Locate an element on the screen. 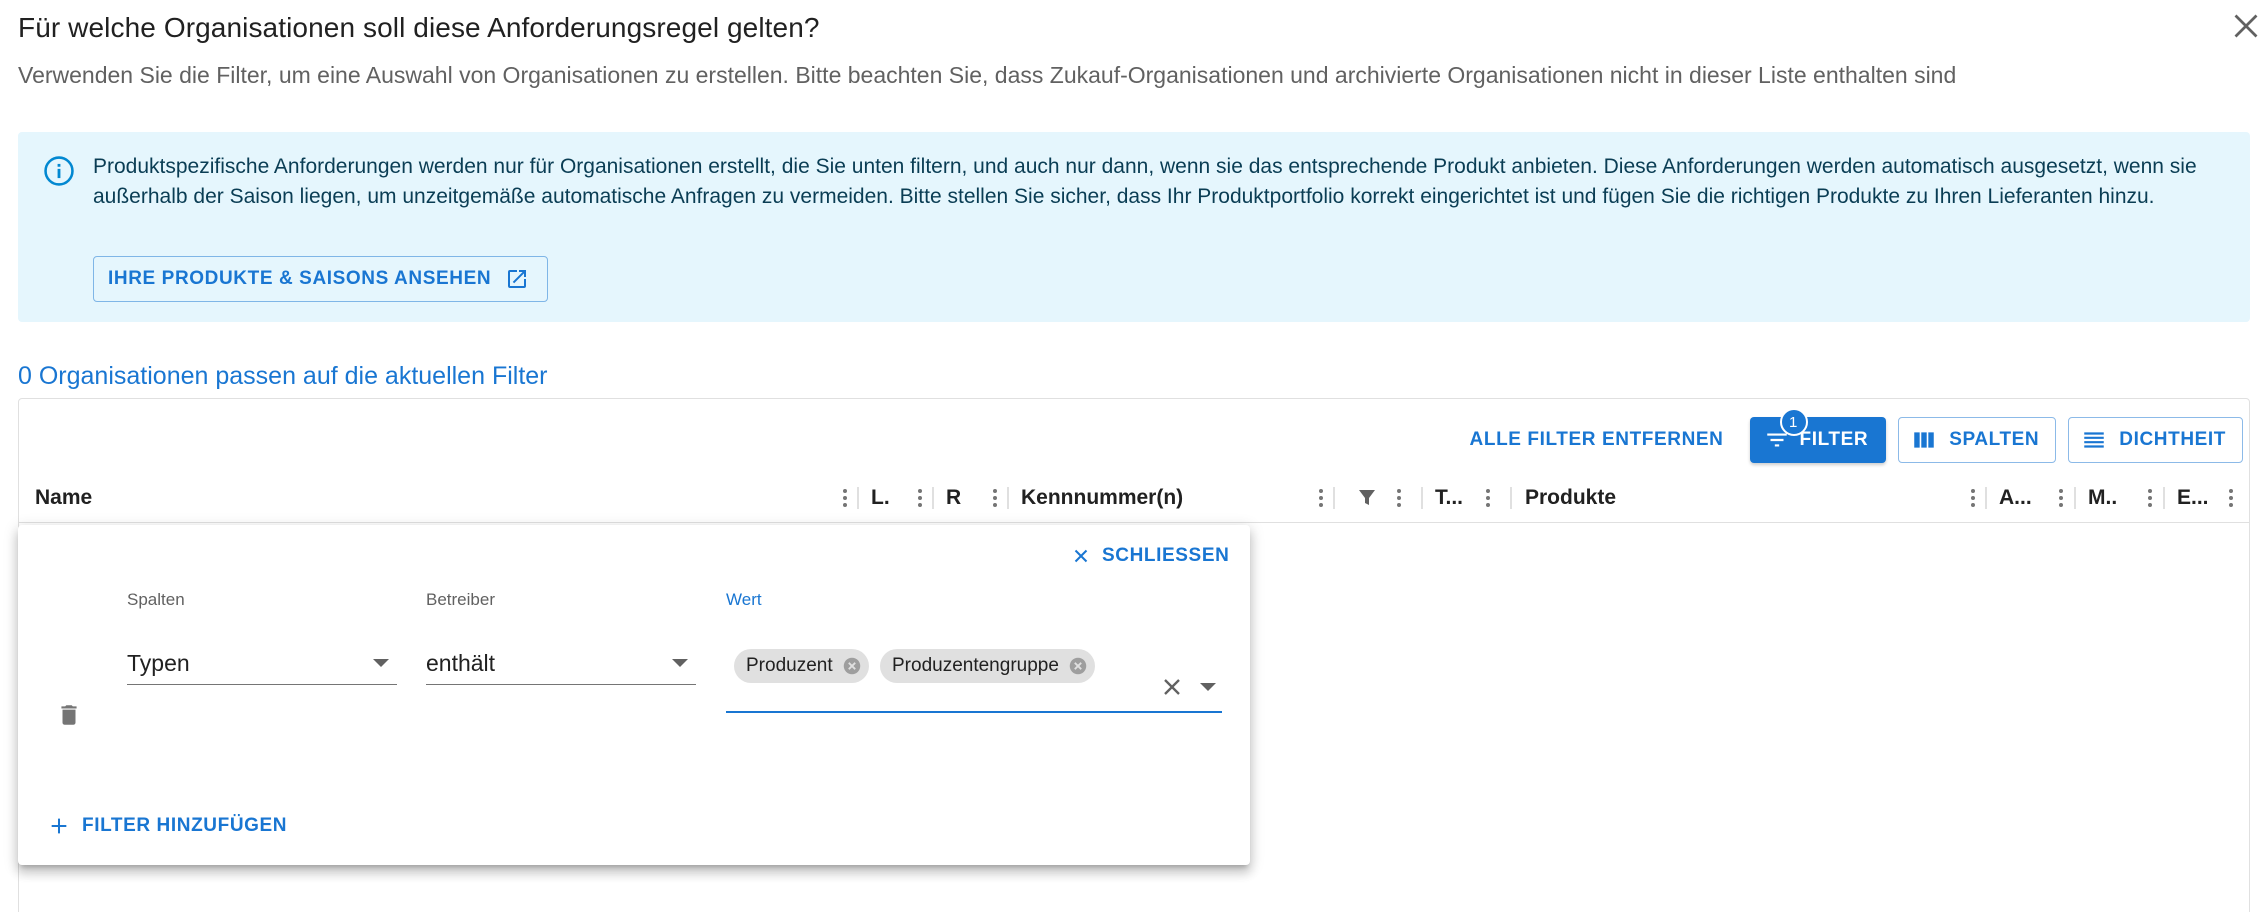 The width and height of the screenshot is (2268, 912). value-autocomplete: Produzent Produzentengruppe is located at coordinates (974, 678).